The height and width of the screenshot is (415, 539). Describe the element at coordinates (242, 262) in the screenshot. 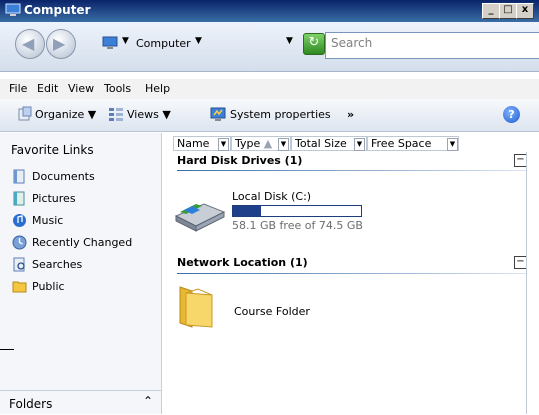

I see `group-header-network-location: Network Location (1)` at that location.